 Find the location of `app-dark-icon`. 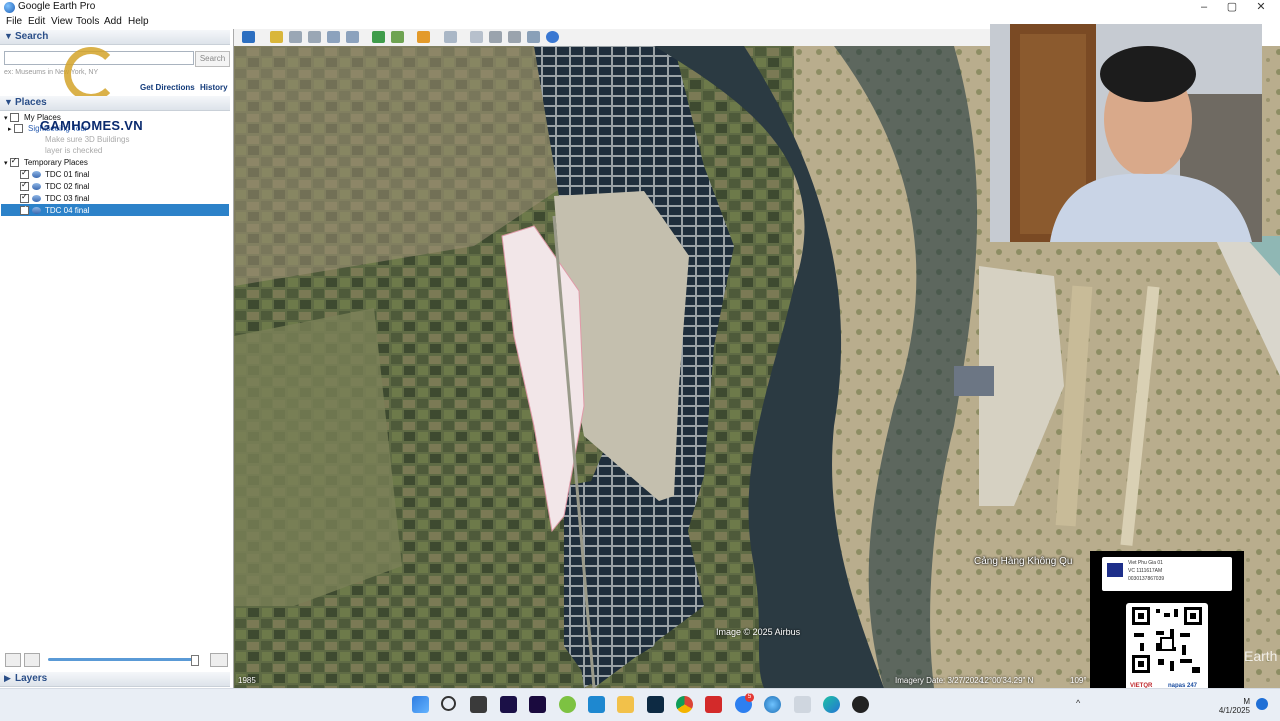

app-dark-icon is located at coordinates (860, 704).